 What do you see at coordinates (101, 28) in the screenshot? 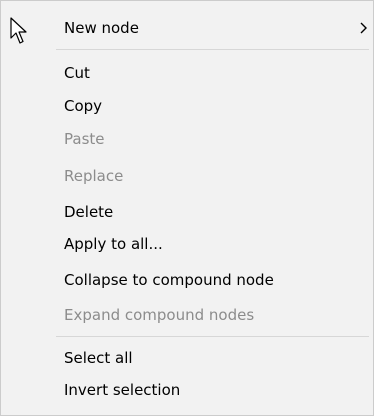
I see `menu-item-label: New node` at bounding box center [101, 28].